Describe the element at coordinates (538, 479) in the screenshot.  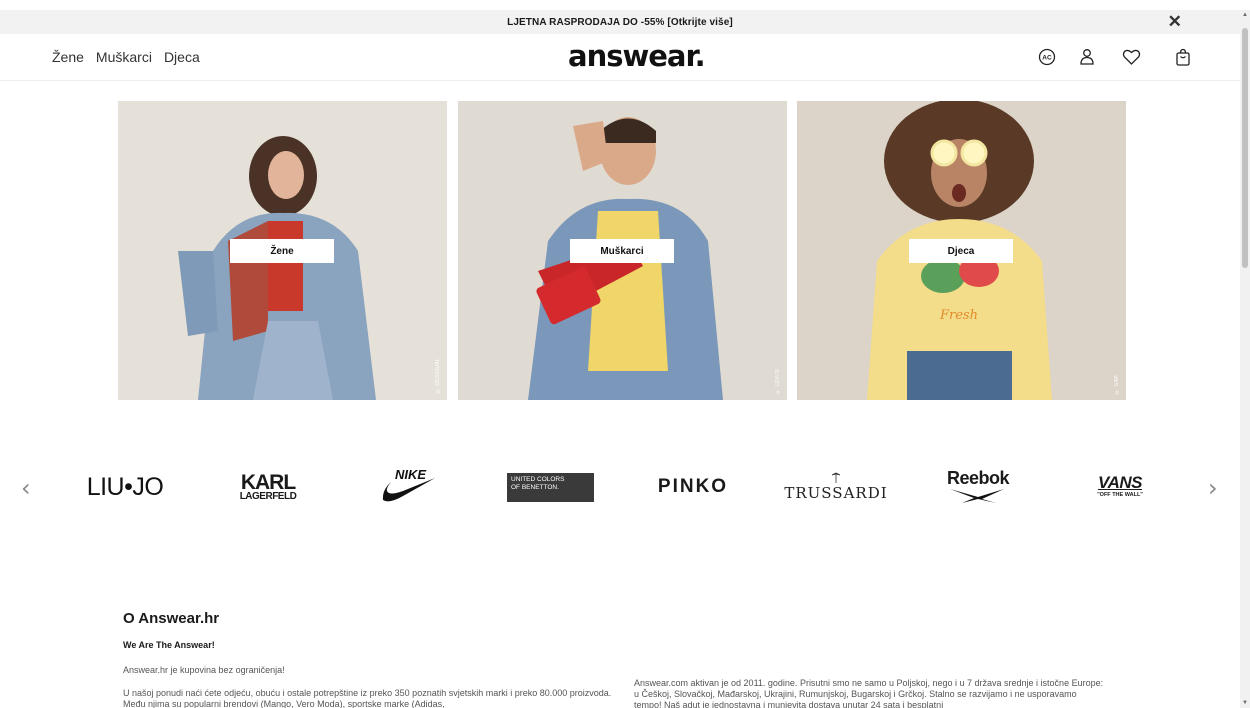
I see `brand-name: UNITED COLORS` at that location.